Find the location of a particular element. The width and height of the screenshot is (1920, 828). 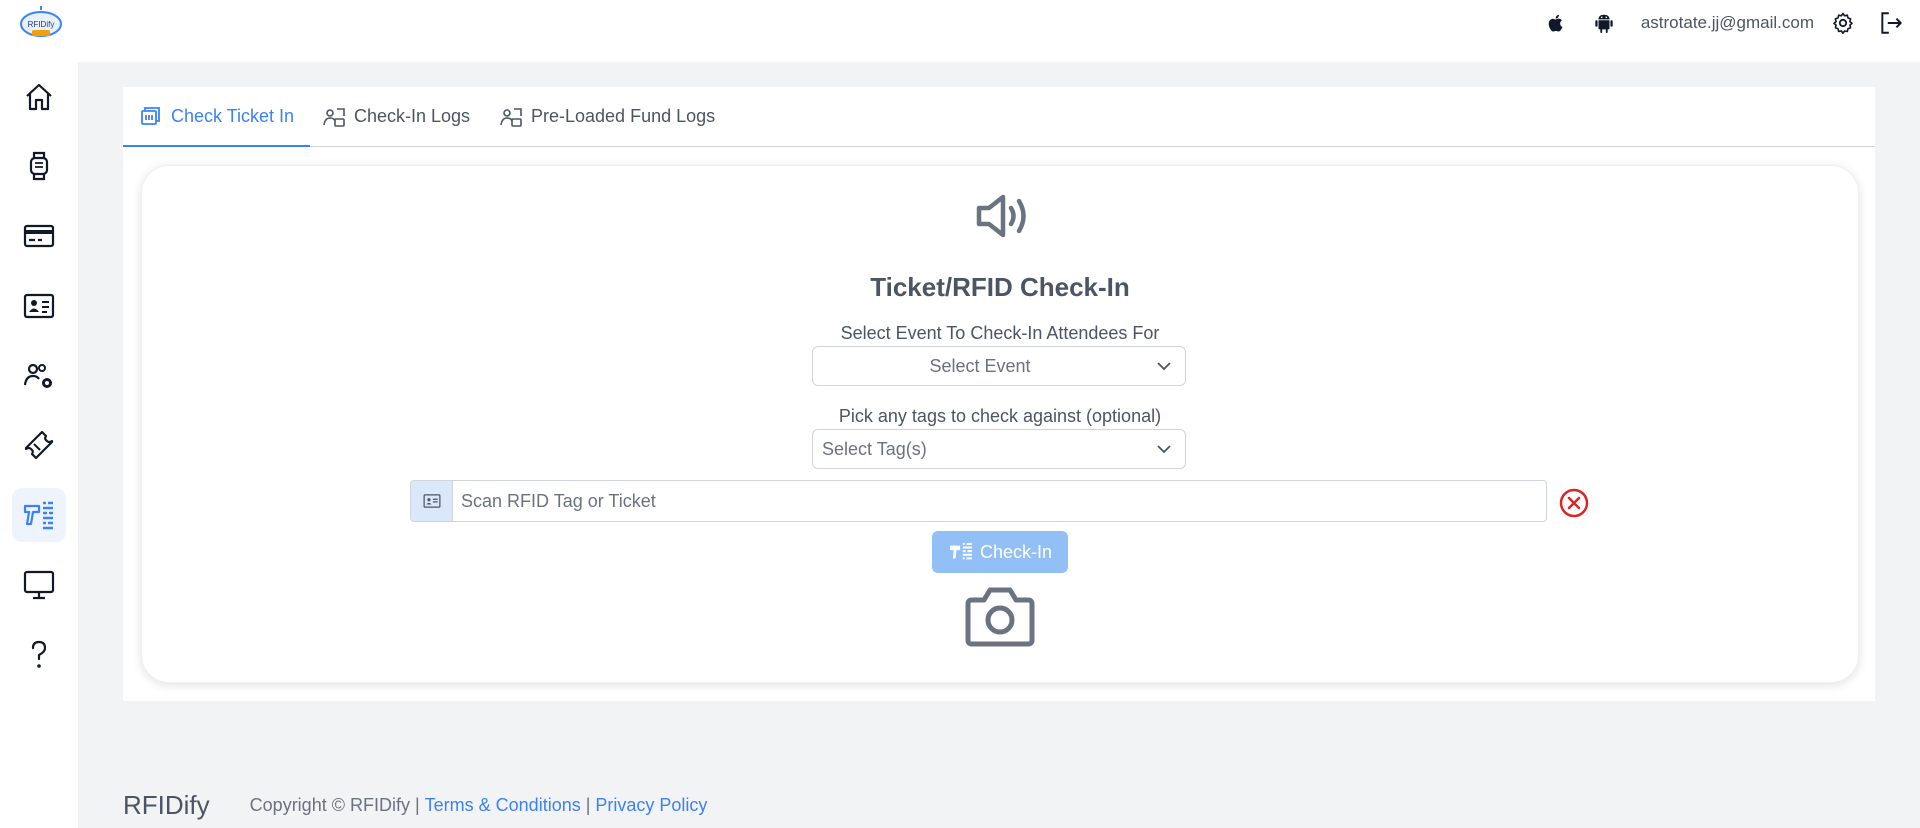

event-select-label: Select Event To Check-In Attendees For is located at coordinates (1000, 333).